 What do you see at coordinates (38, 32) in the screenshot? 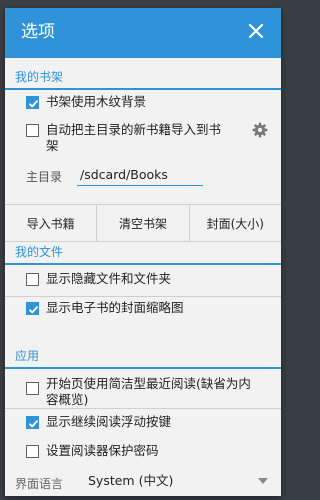
I see `dialog-title: 选项` at bounding box center [38, 32].